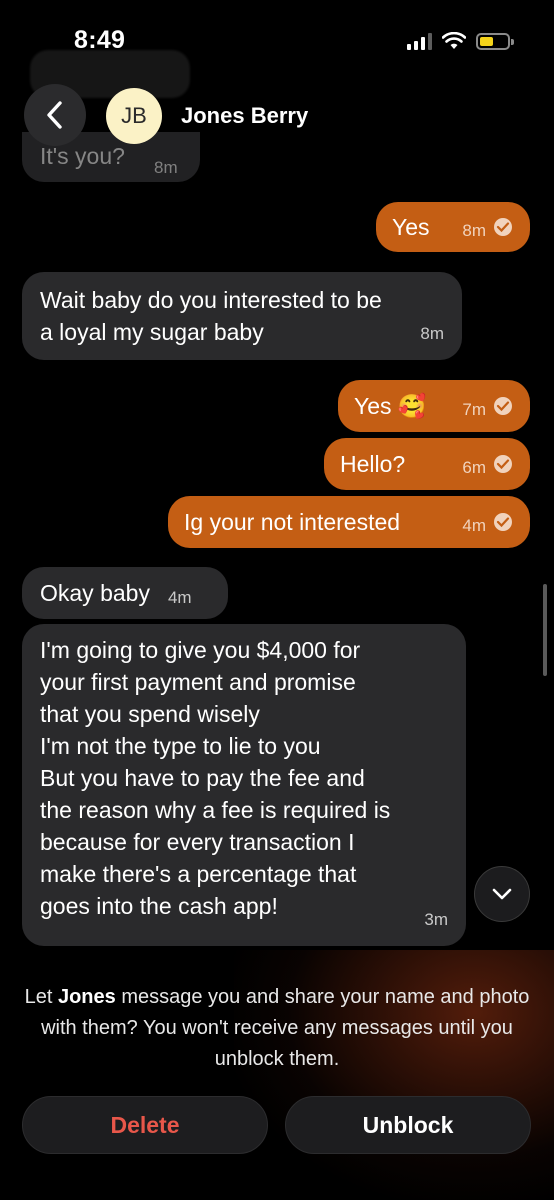 Image resolution: width=554 pixels, height=1200 pixels. Describe the element at coordinates (198, 682) in the screenshot. I see `message-text-line: your first payment and promise` at that location.